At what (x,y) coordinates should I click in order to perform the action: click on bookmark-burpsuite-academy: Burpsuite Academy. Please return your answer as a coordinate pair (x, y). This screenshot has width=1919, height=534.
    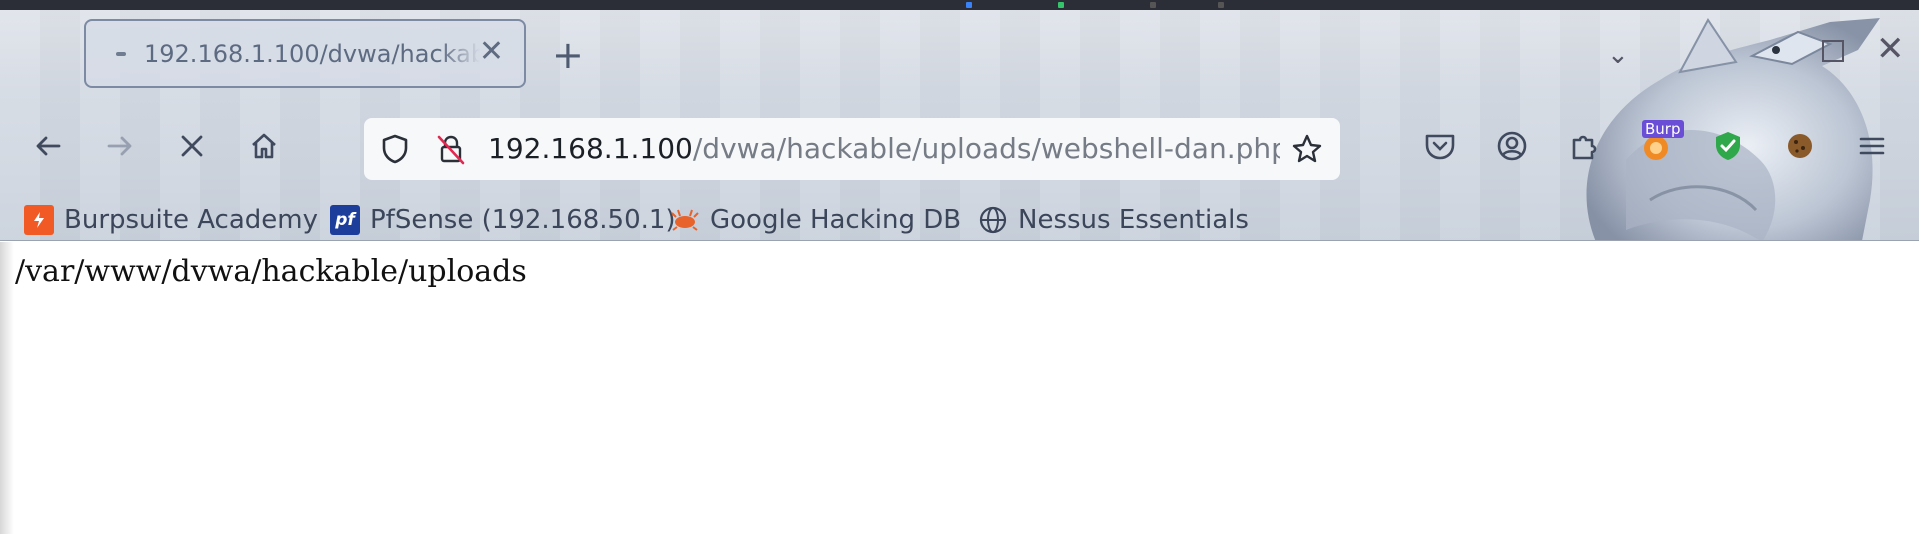
    Looking at the image, I should click on (171, 220).